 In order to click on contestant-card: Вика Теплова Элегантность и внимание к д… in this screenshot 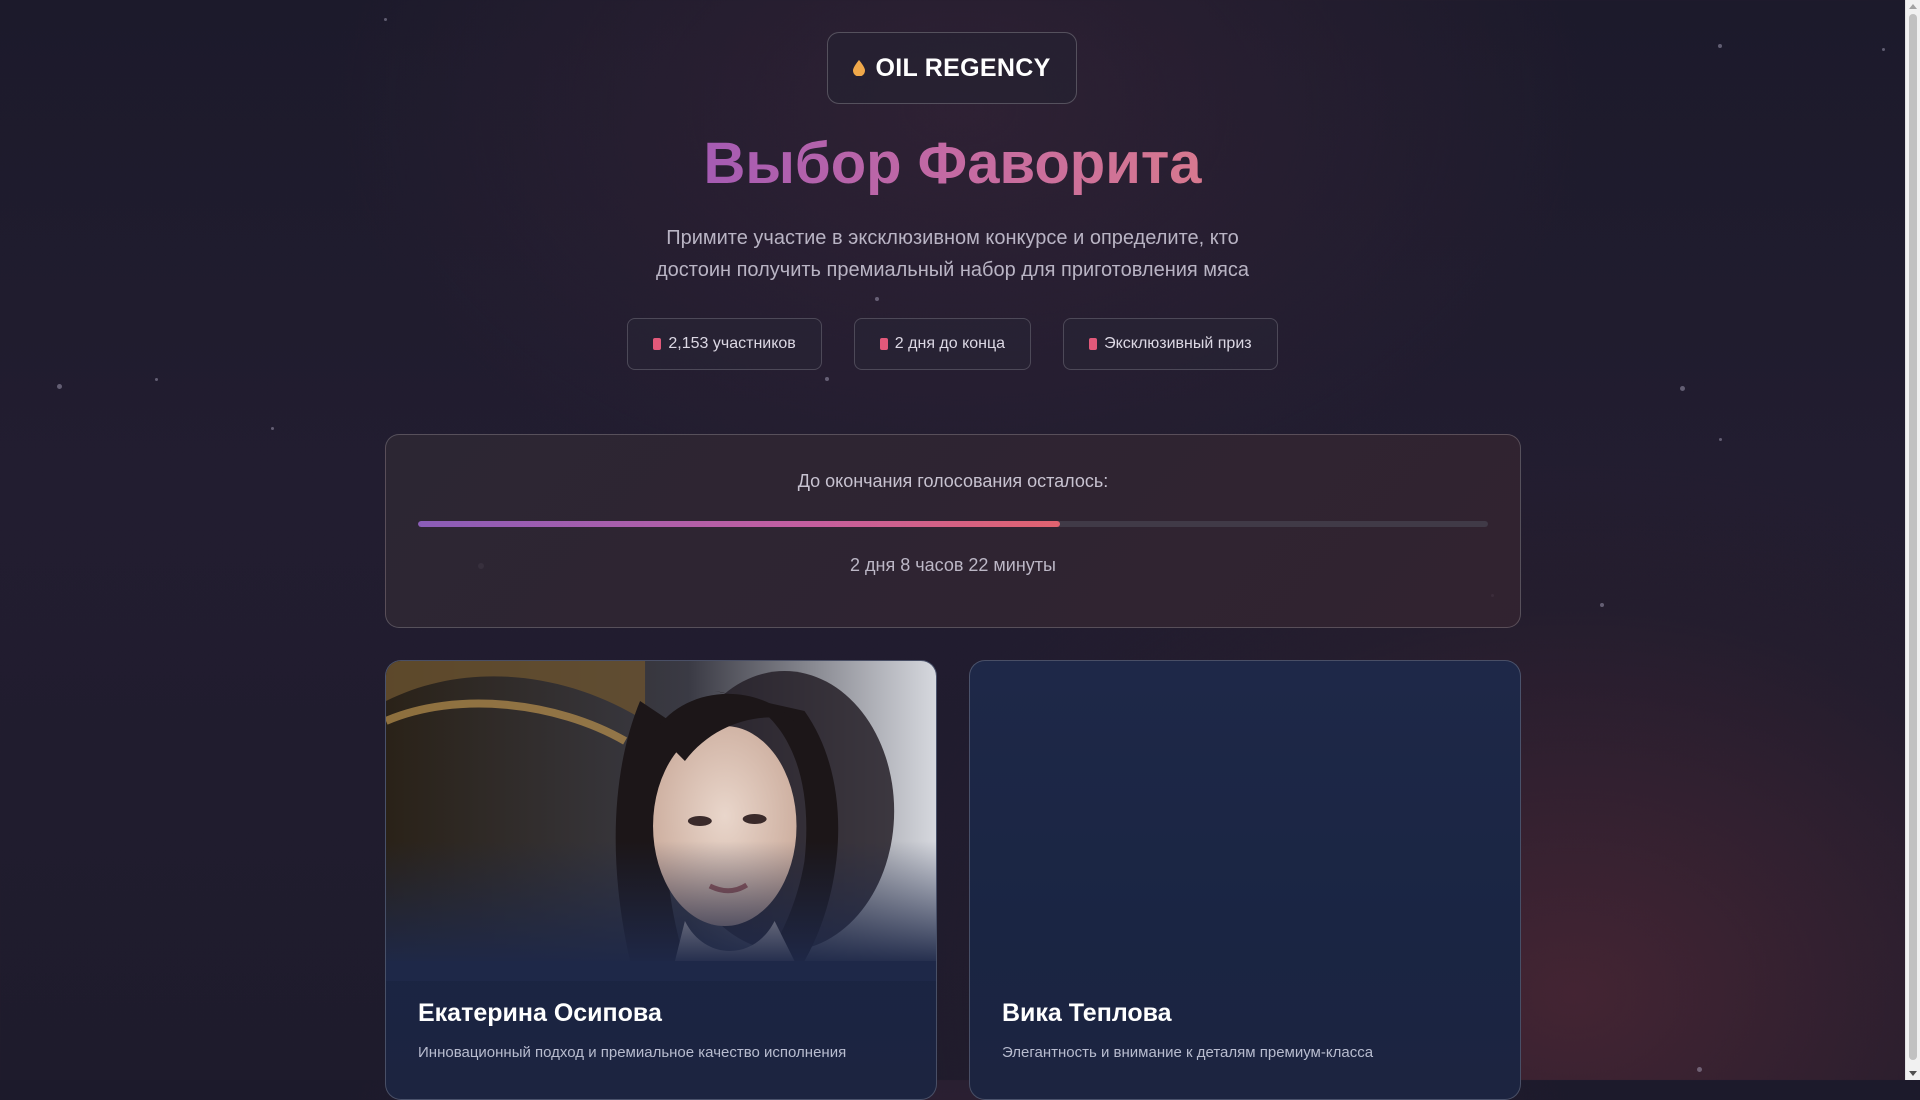, I will do `click(1245, 880)`.